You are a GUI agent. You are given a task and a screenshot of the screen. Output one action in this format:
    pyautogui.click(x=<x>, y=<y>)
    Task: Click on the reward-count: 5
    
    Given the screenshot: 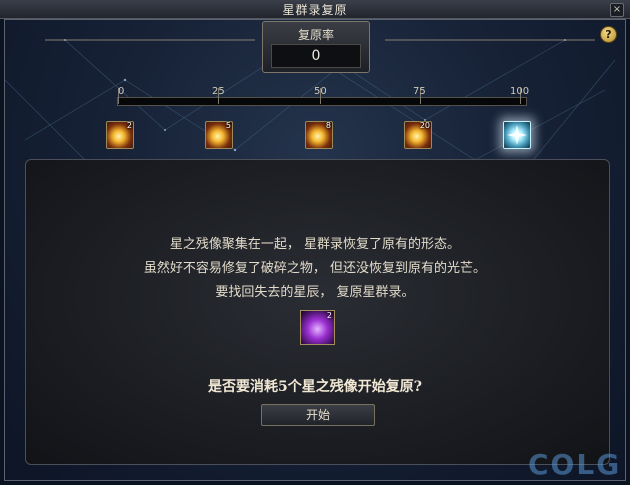 What is the action you would take?
    pyautogui.click(x=228, y=125)
    